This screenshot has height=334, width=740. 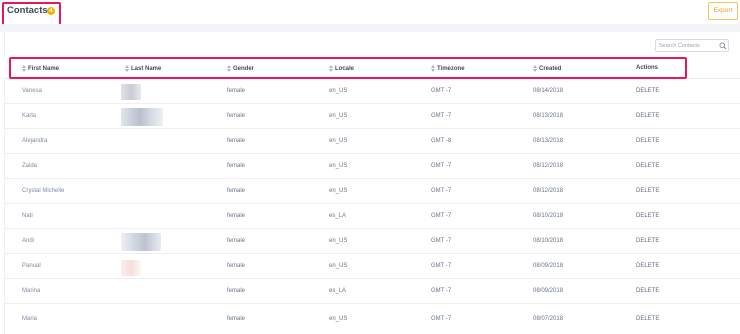 I want to click on first-name-cell: Andi, so click(x=28, y=241).